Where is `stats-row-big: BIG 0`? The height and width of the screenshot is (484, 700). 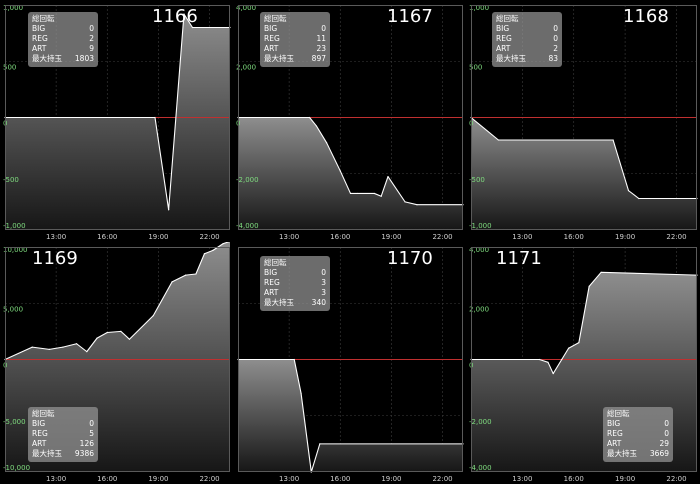
stats-row-big: BIG 0 is located at coordinates (63, 424).